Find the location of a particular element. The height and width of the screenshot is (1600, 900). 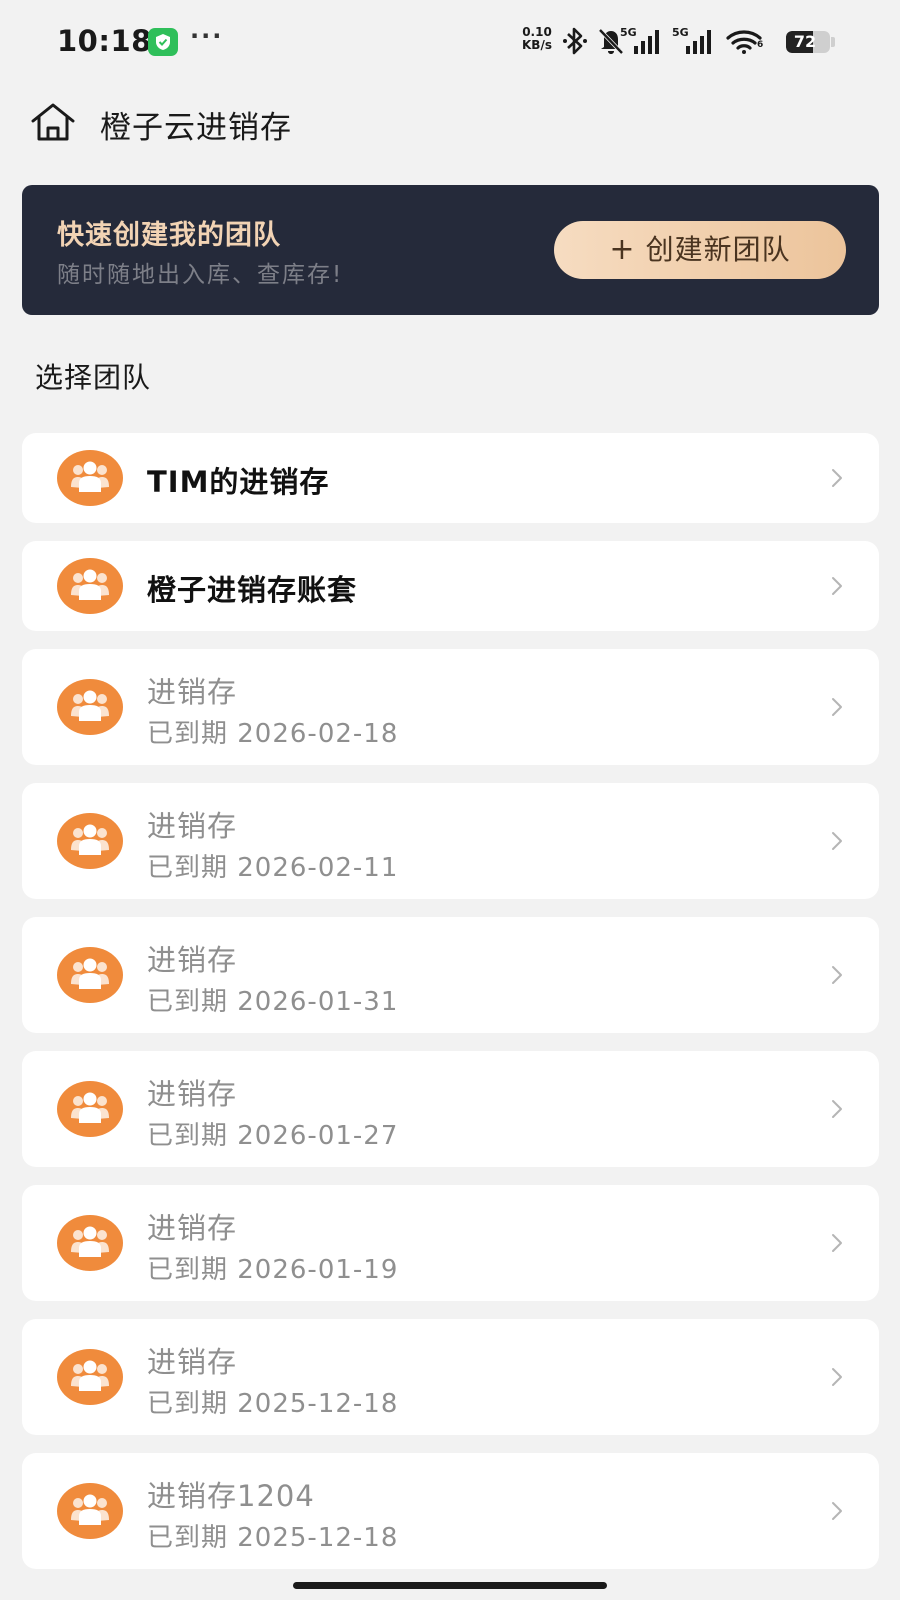

more-notifications-icon: ··· is located at coordinates (207, 36).